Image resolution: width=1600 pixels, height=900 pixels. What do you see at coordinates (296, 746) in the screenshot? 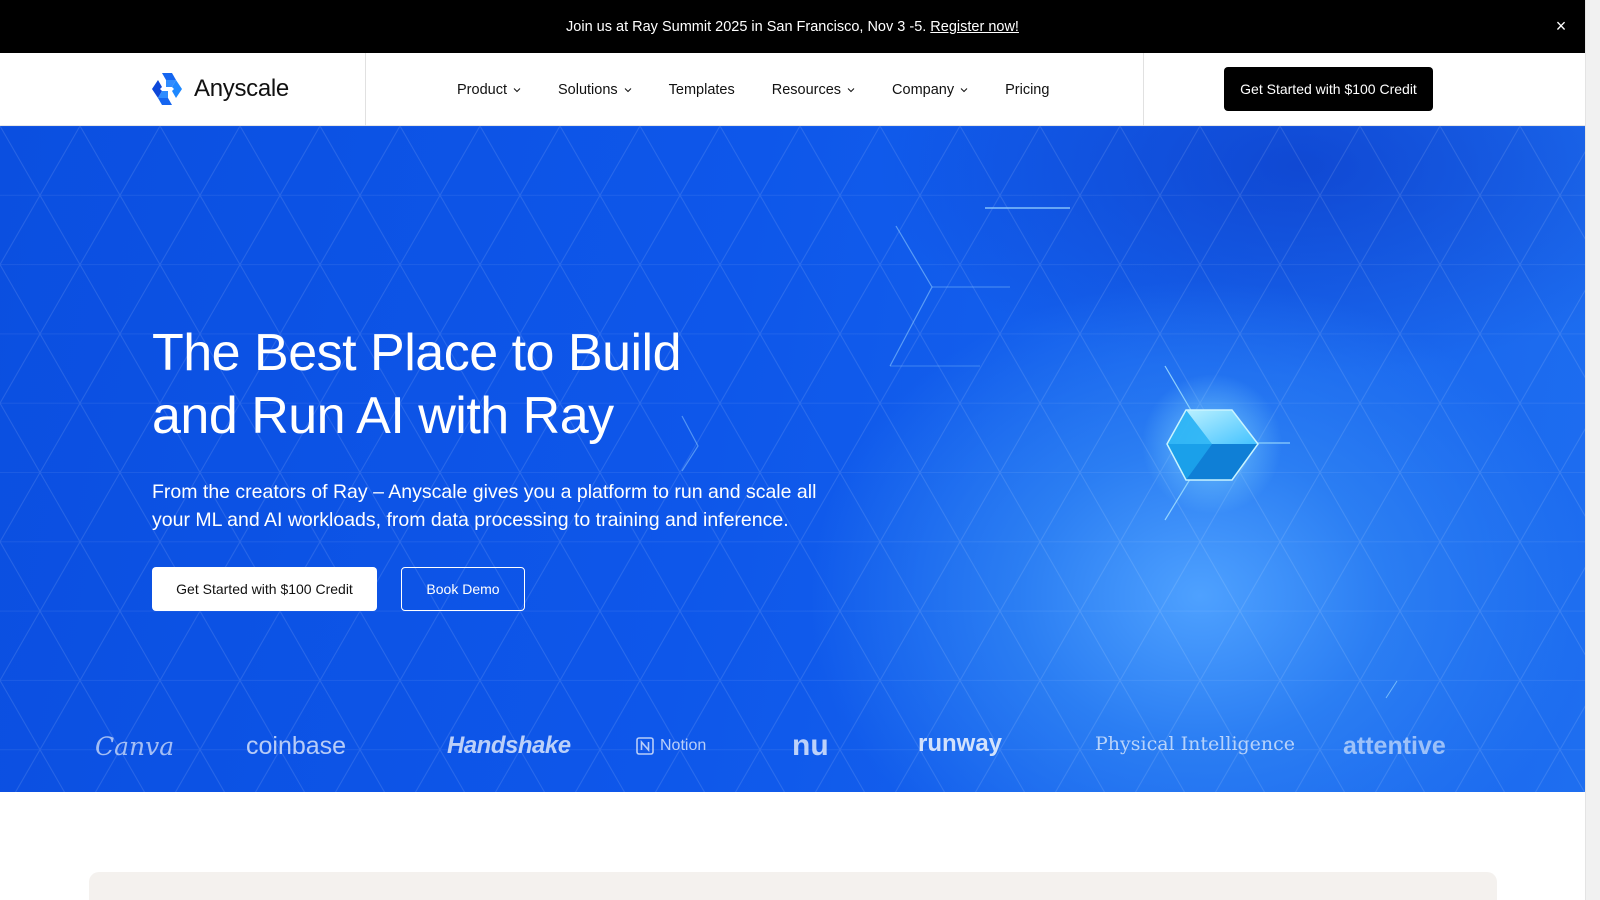
I see `customer-logo-coinbase: coinbase` at bounding box center [296, 746].